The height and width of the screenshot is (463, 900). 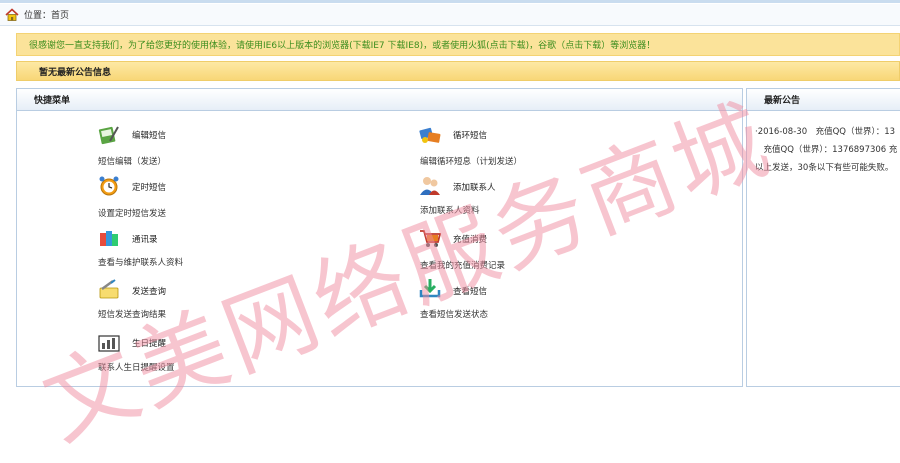 What do you see at coordinates (823, 100) in the screenshot?
I see `latest-announcement-header: 最新公告` at bounding box center [823, 100].